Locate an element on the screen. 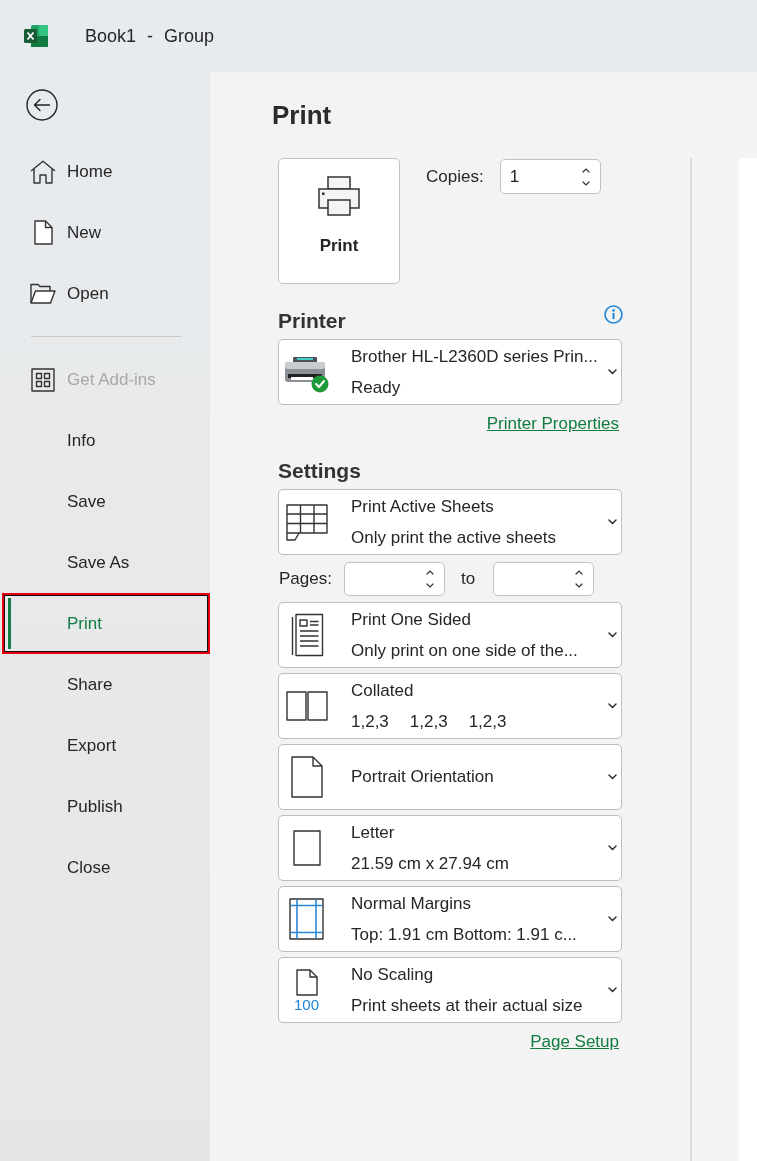 The width and height of the screenshot is (757, 1161). settings-dropdown: 100 No Scaling Print sheets at their actual size is located at coordinates (450, 990).